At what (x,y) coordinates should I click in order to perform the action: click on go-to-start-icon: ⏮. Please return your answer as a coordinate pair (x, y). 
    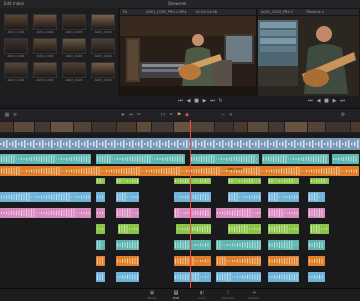
    Looking at the image, I should click on (180, 101).